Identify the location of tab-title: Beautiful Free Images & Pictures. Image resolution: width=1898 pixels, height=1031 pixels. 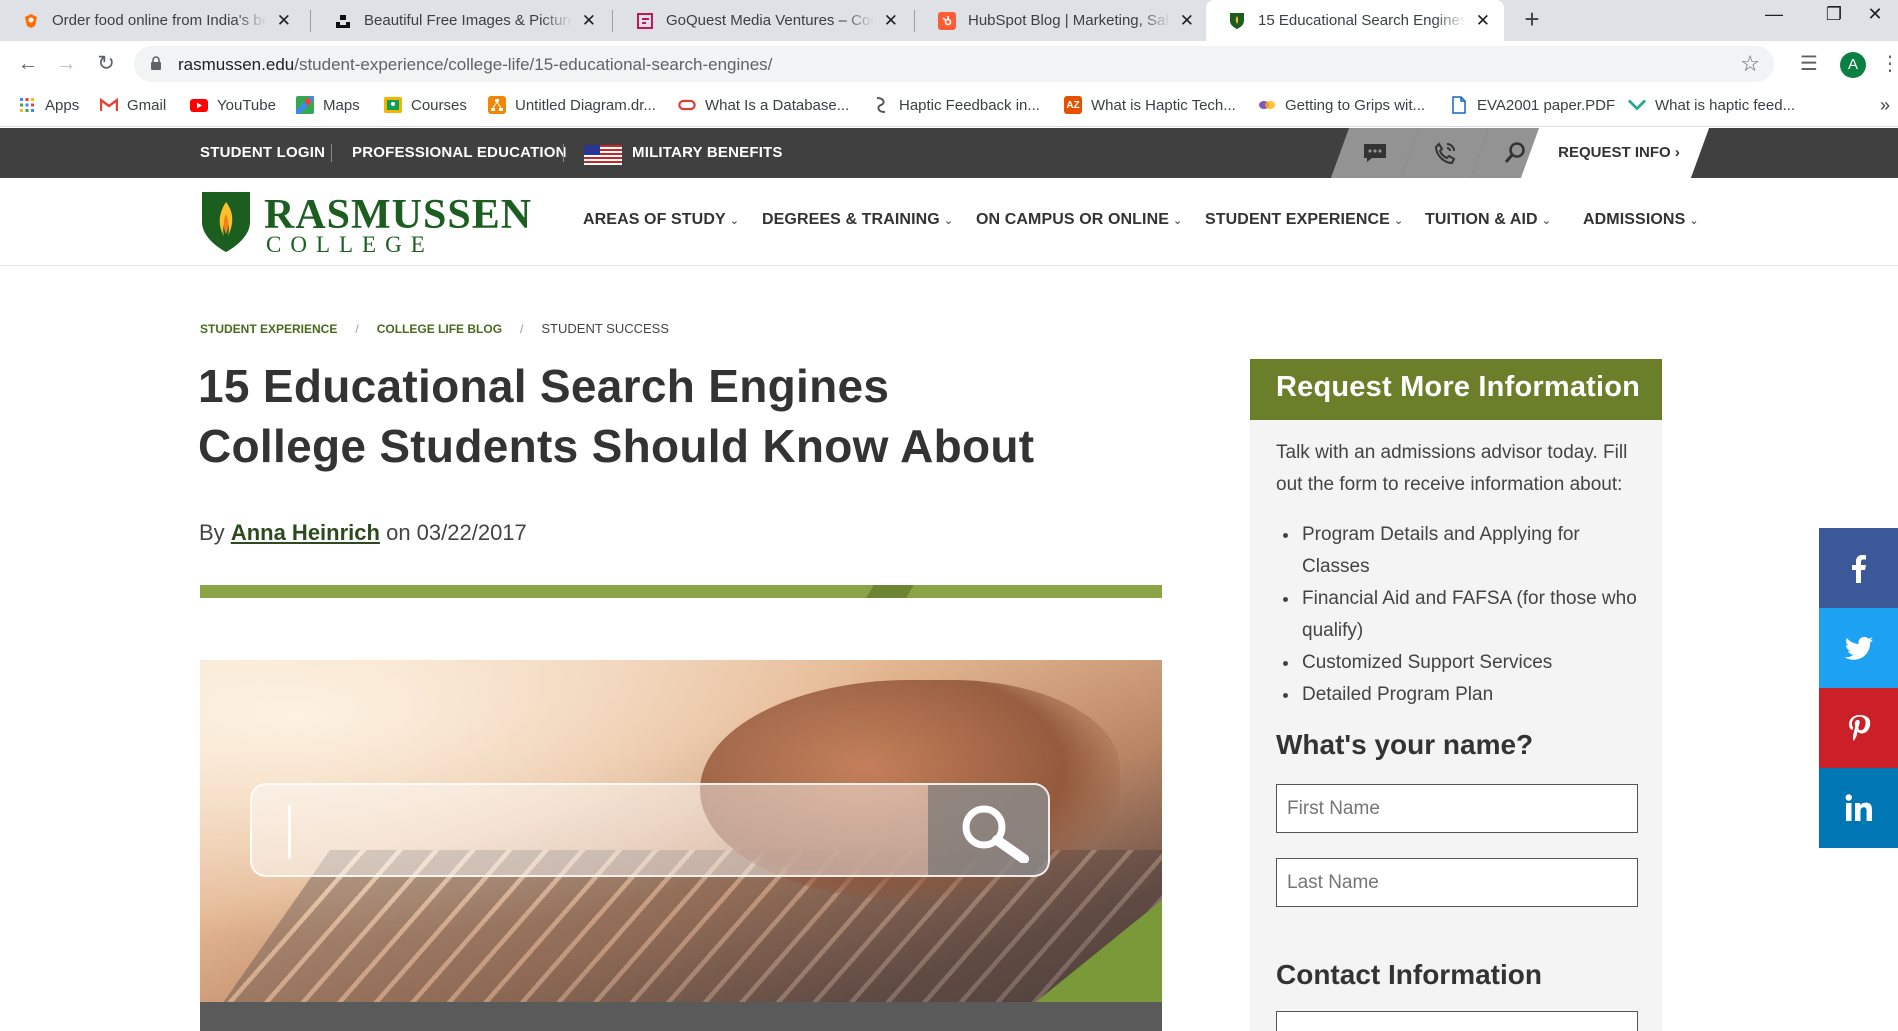
(468, 20).